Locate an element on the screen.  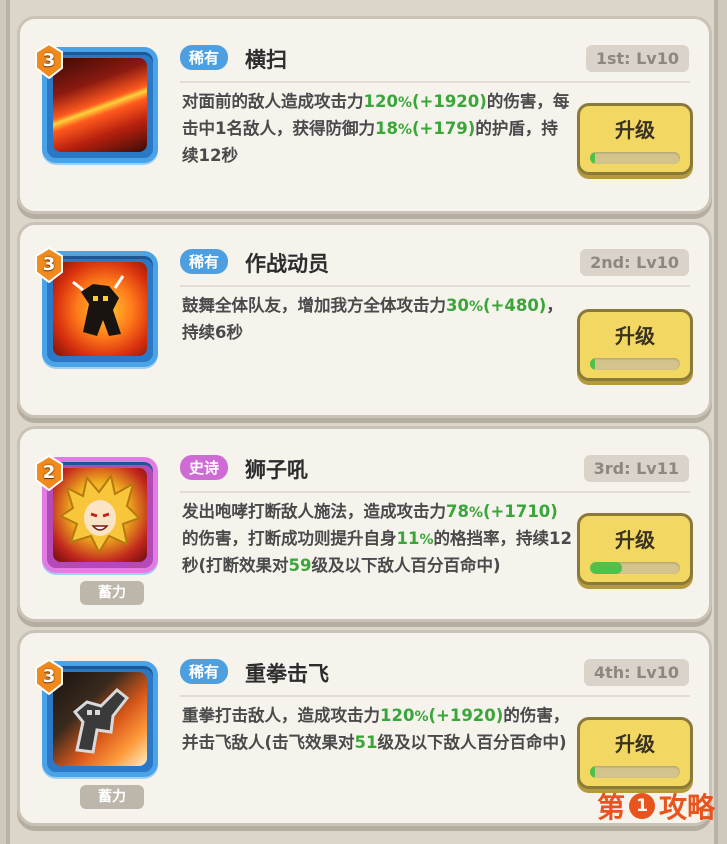
rarity-badge: 史诗 is located at coordinates (204, 467).